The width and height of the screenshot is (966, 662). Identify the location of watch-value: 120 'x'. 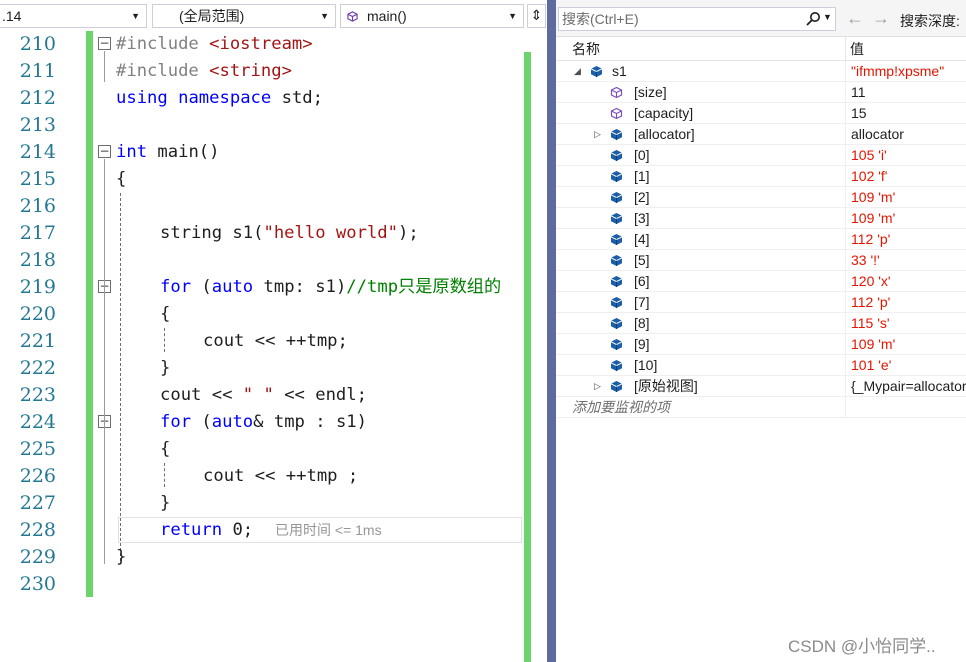
(871, 281).